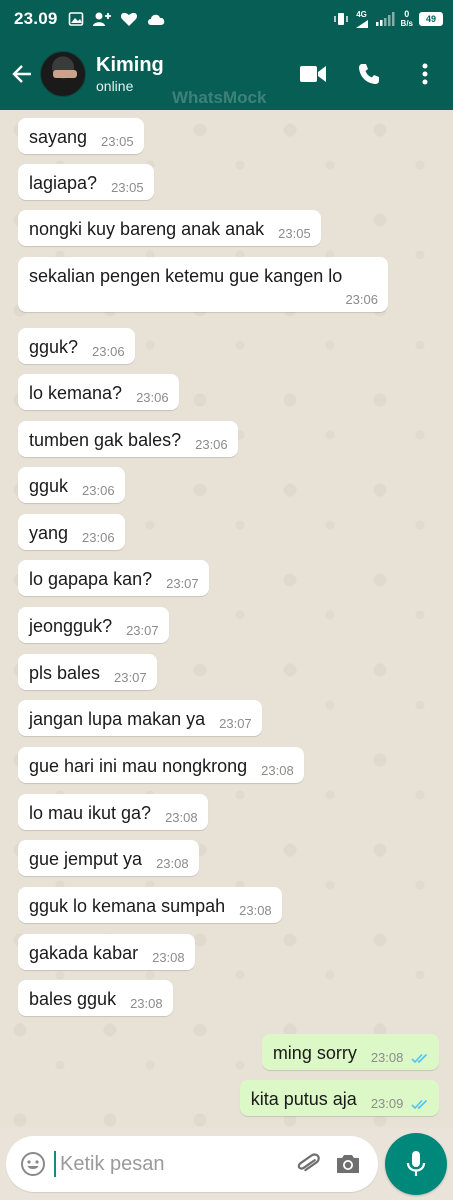 The height and width of the screenshot is (1200, 453). I want to click on back-button, so click(22, 74).